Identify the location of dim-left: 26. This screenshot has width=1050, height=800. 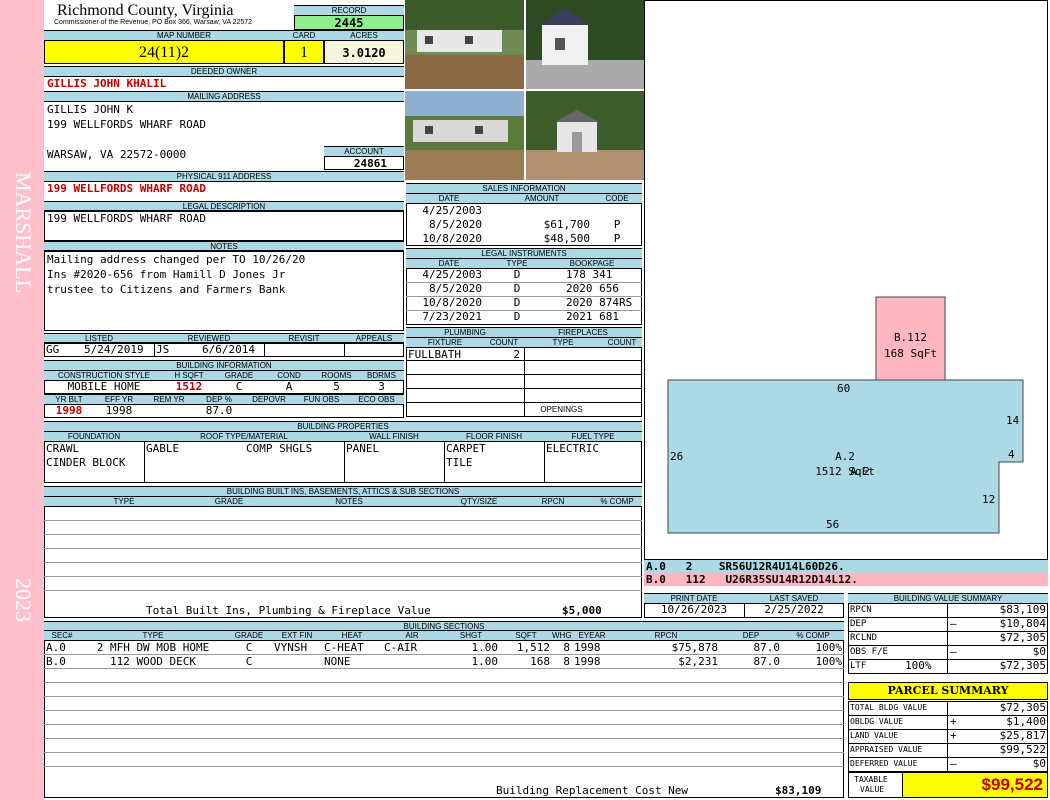
(677, 456).